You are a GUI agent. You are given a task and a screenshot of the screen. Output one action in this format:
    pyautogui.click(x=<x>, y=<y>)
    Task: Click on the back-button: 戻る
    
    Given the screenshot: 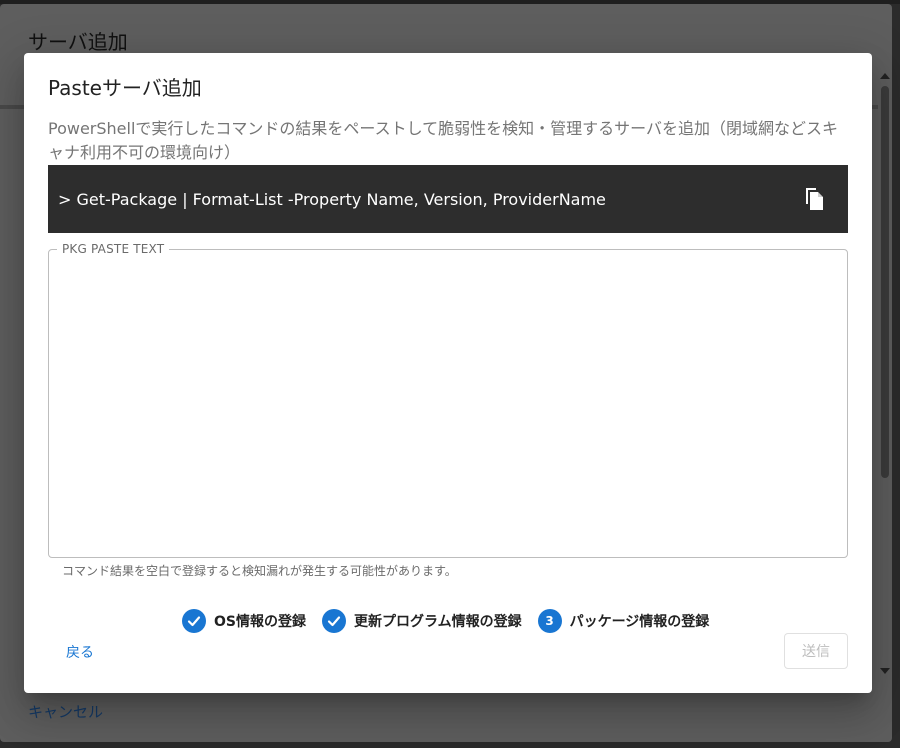 What is the action you would take?
    pyautogui.click(x=80, y=652)
    